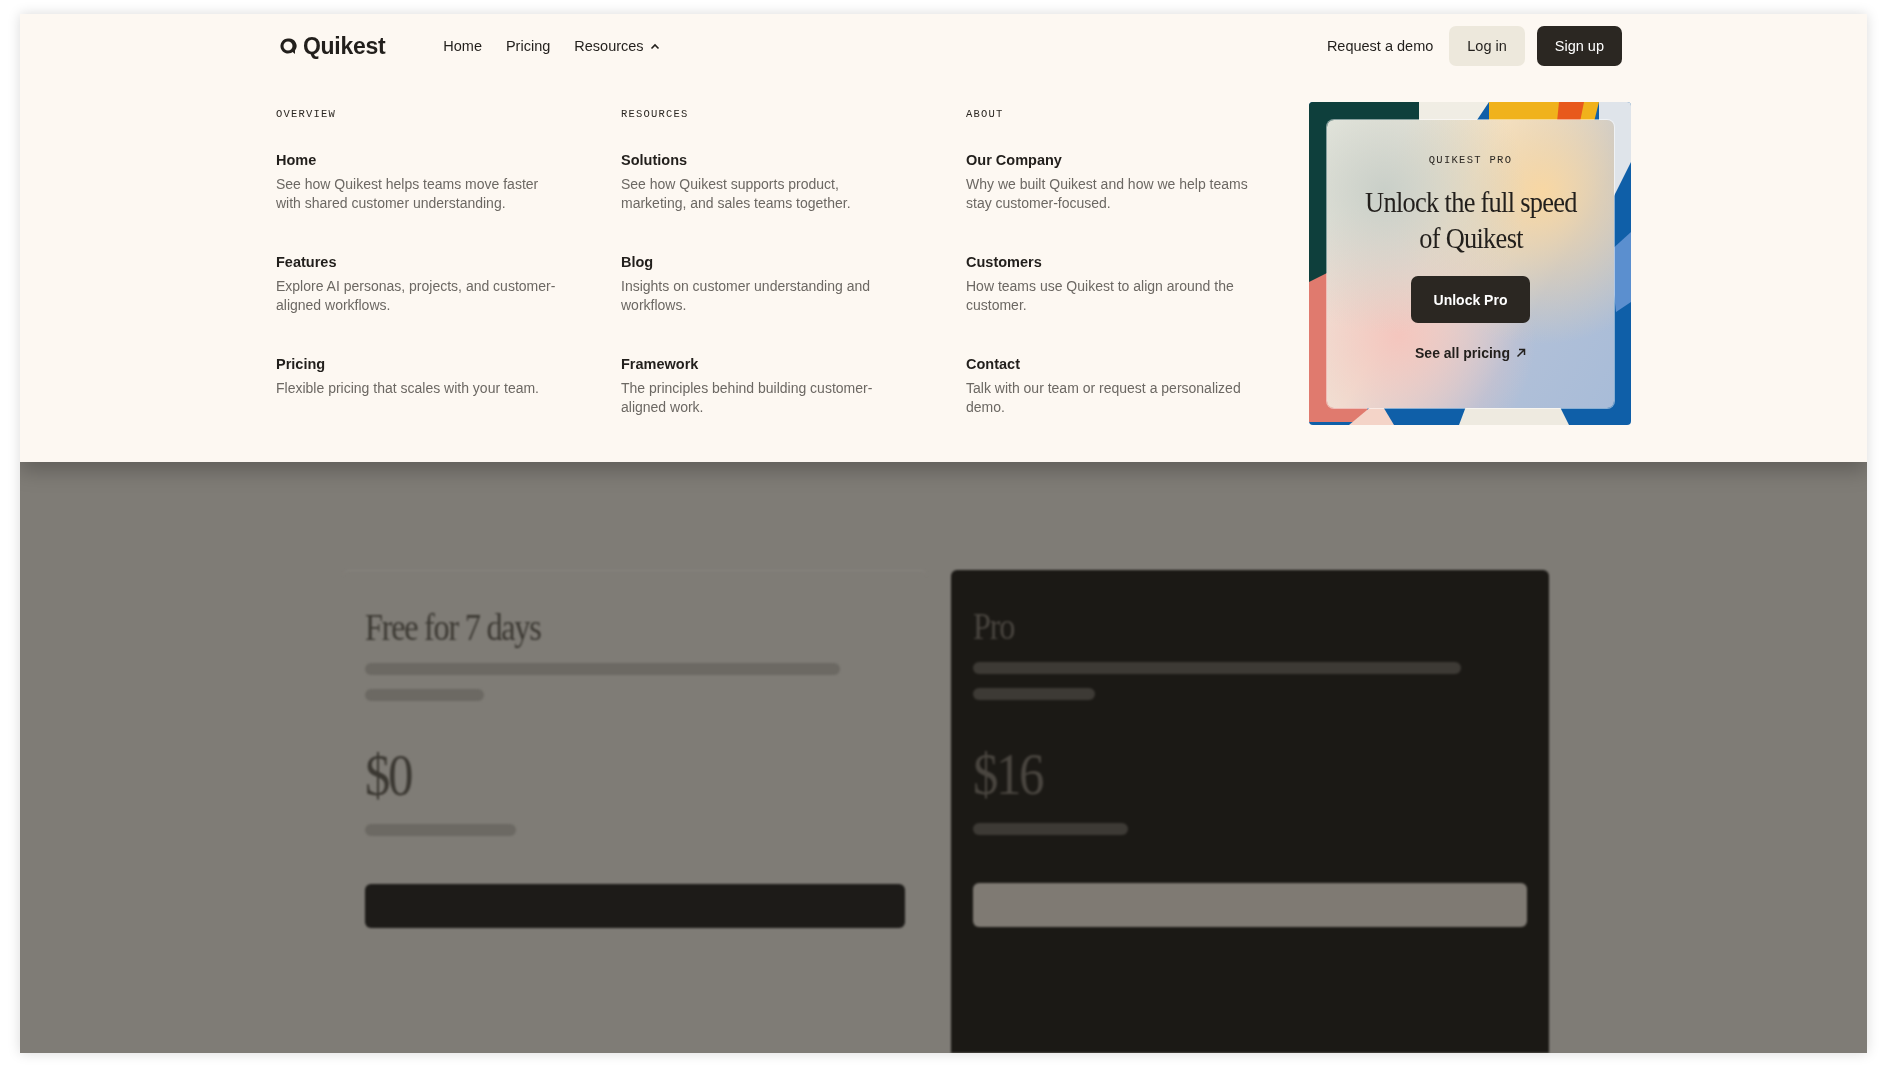  Describe the element at coordinates (747, 398) in the screenshot. I see `menu-item-description: The principles behind building customer-aligned work.` at that location.